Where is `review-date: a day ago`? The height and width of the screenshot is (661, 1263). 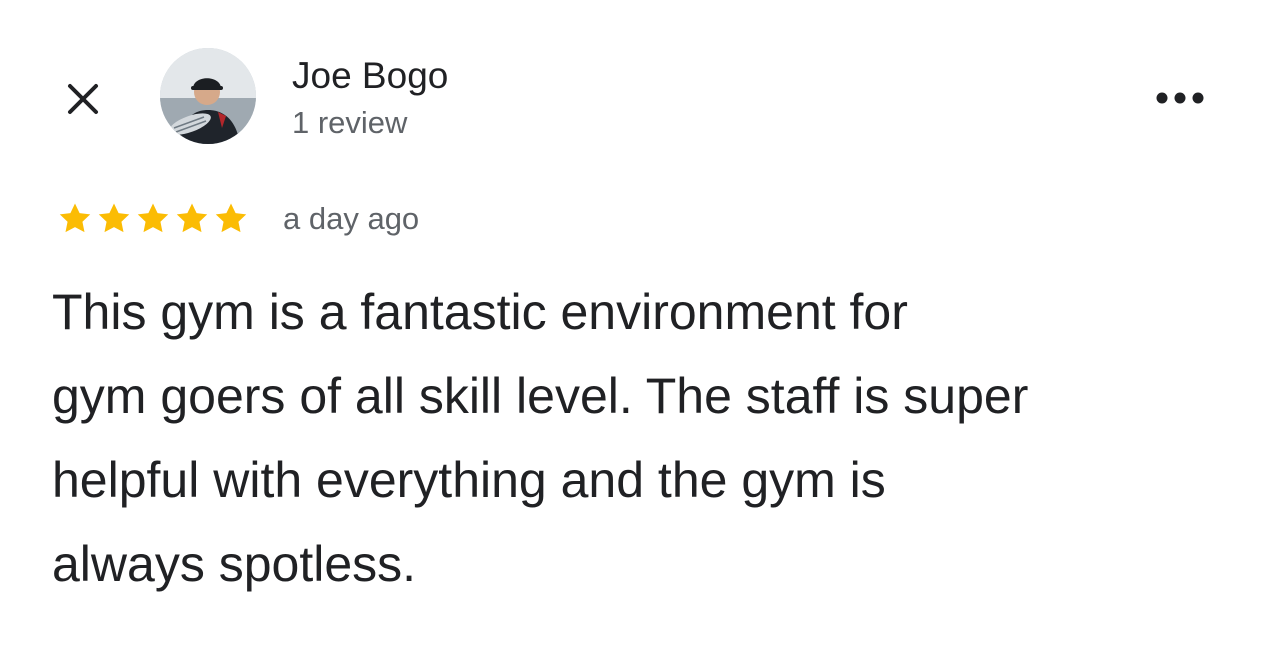
review-date: a day ago is located at coordinates (351, 218).